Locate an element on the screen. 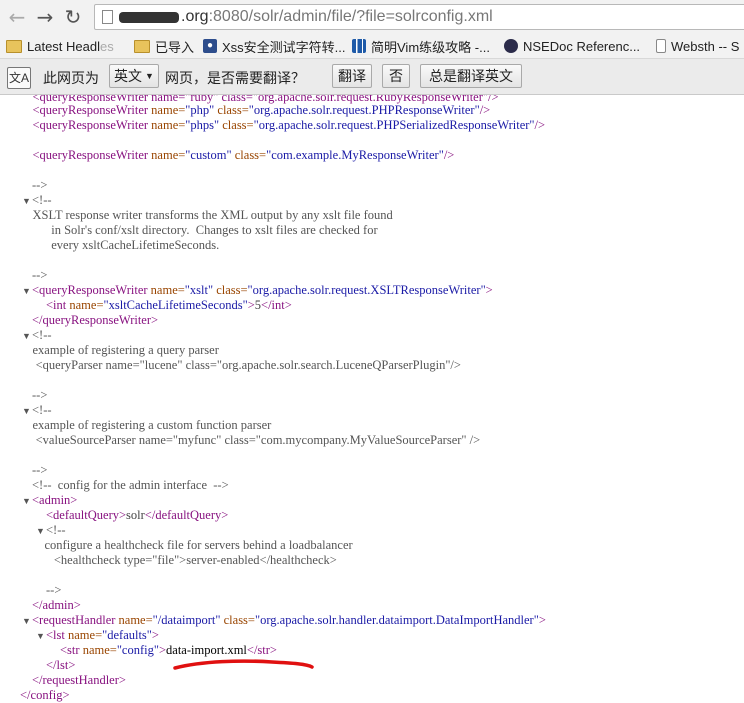 Image resolution: width=744 pixels, height=703 pixels. language-select: 英文 ▼ is located at coordinates (134, 76).